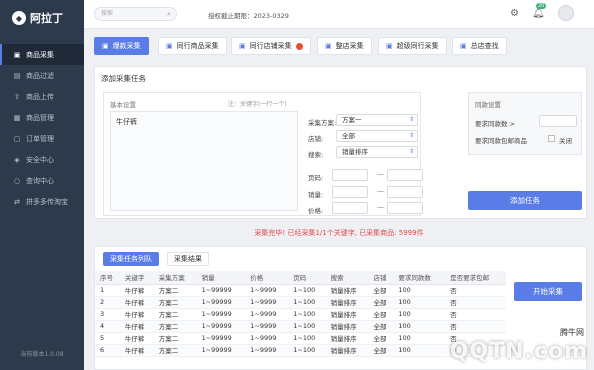 The height and width of the screenshot is (370, 594). What do you see at coordinates (419, 278) in the screenshot?
I see `column-header: 要求同款数` at bounding box center [419, 278].